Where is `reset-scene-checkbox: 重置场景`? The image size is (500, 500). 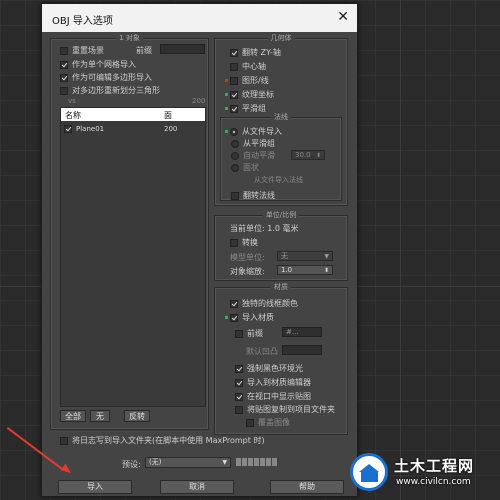 reset-scene-checkbox: 重置场景 is located at coordinates (82, 50).